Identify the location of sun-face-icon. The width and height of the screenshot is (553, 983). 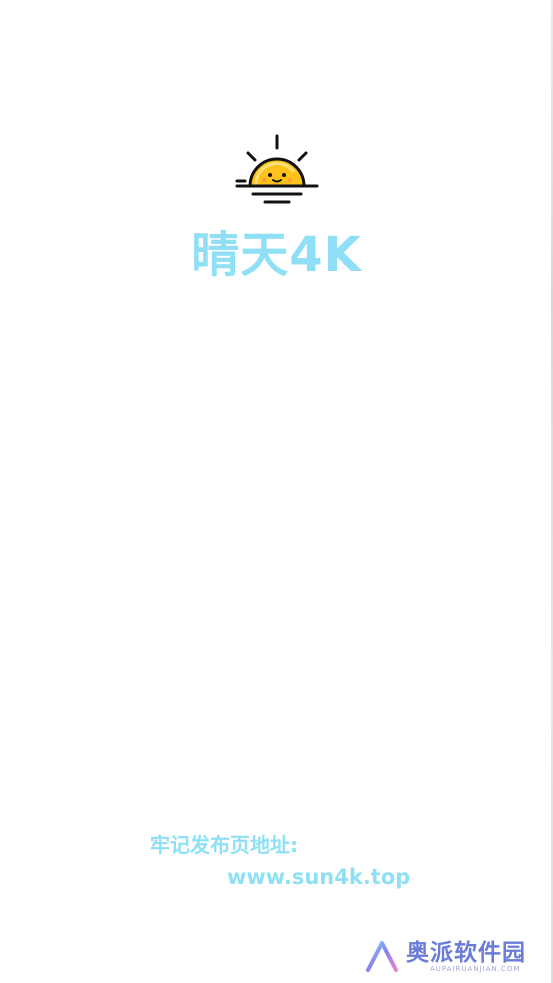
(277, 169).